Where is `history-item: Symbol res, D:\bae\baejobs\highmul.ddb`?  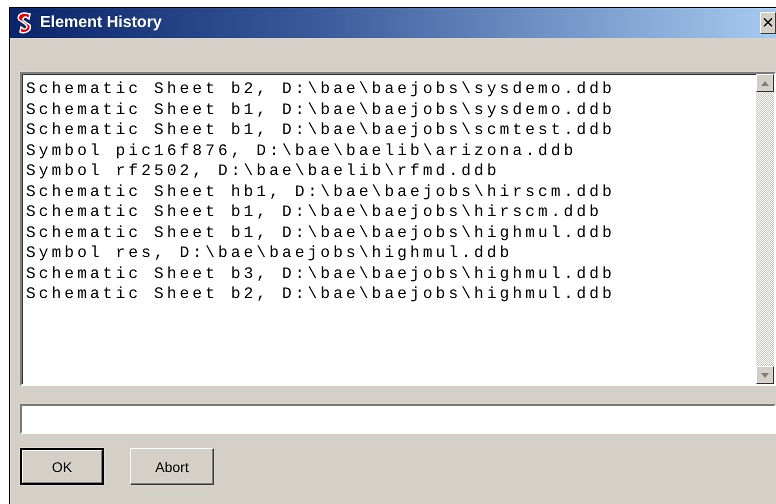
history-item: Symbol res, D:\bae\baejobs\highmul.ddb is located at coordinates (269, 253).